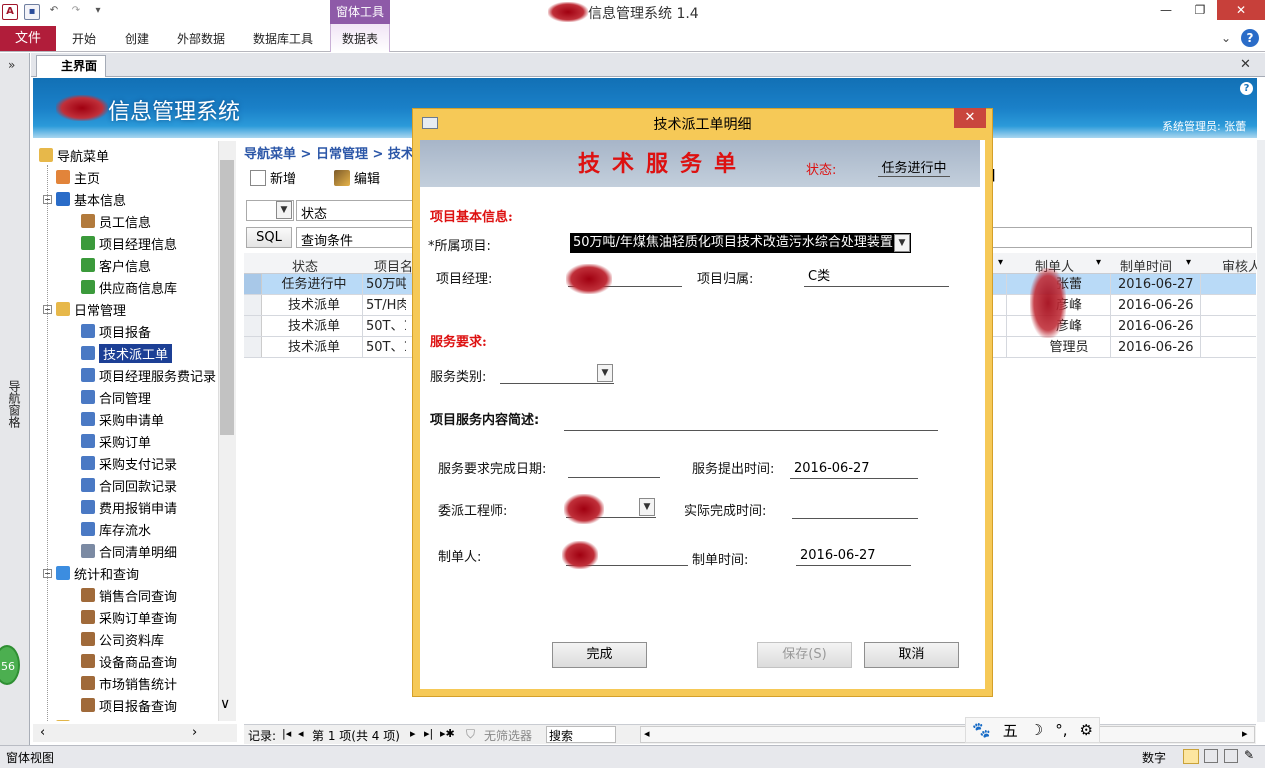 Image resolution: width=1265 pixels, height=768 pixels. Describe the element at coordinates (1245, 733) in the screenshot. I see `grid-scroll-right-icon: ▸` at that location.